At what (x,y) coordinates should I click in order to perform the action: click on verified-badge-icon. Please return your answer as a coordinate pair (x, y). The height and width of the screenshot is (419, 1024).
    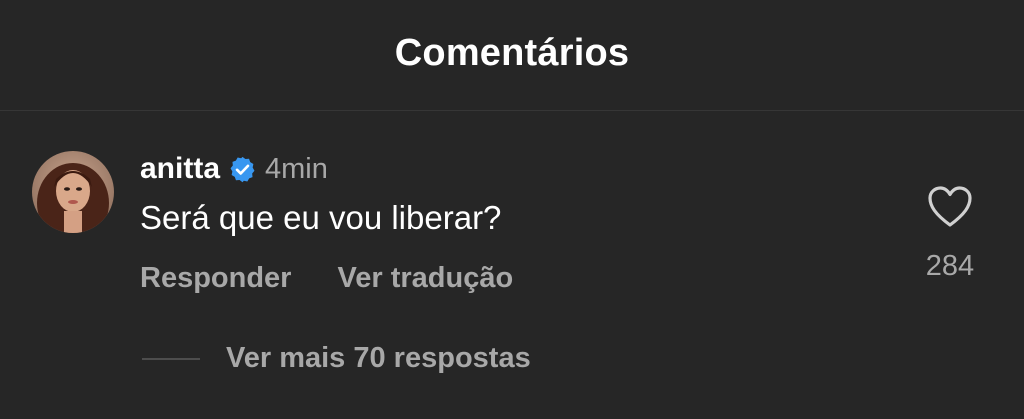
    Looking at the image, I should click on (242, 169).